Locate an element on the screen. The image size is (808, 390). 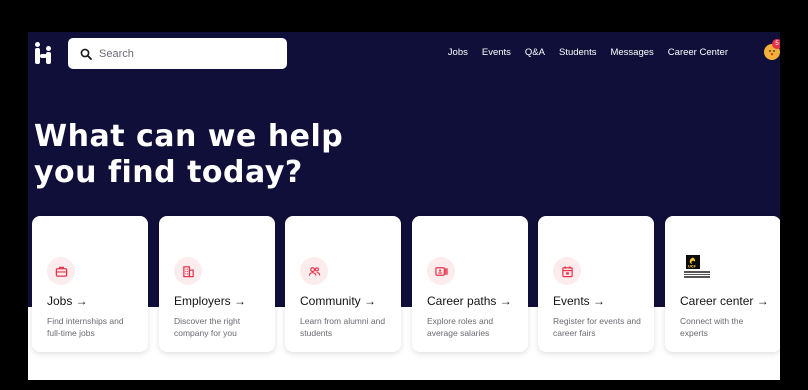
card-title: Career center → is located at coordinates (724, 301).